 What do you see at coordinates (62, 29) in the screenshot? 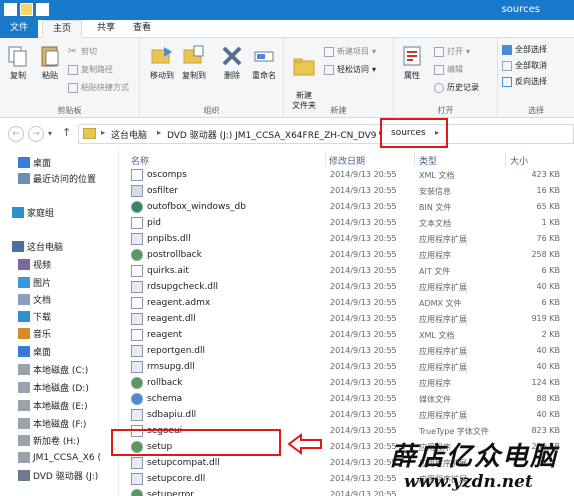
I see `tab-home: 主页` at bounding box center [62, 29].